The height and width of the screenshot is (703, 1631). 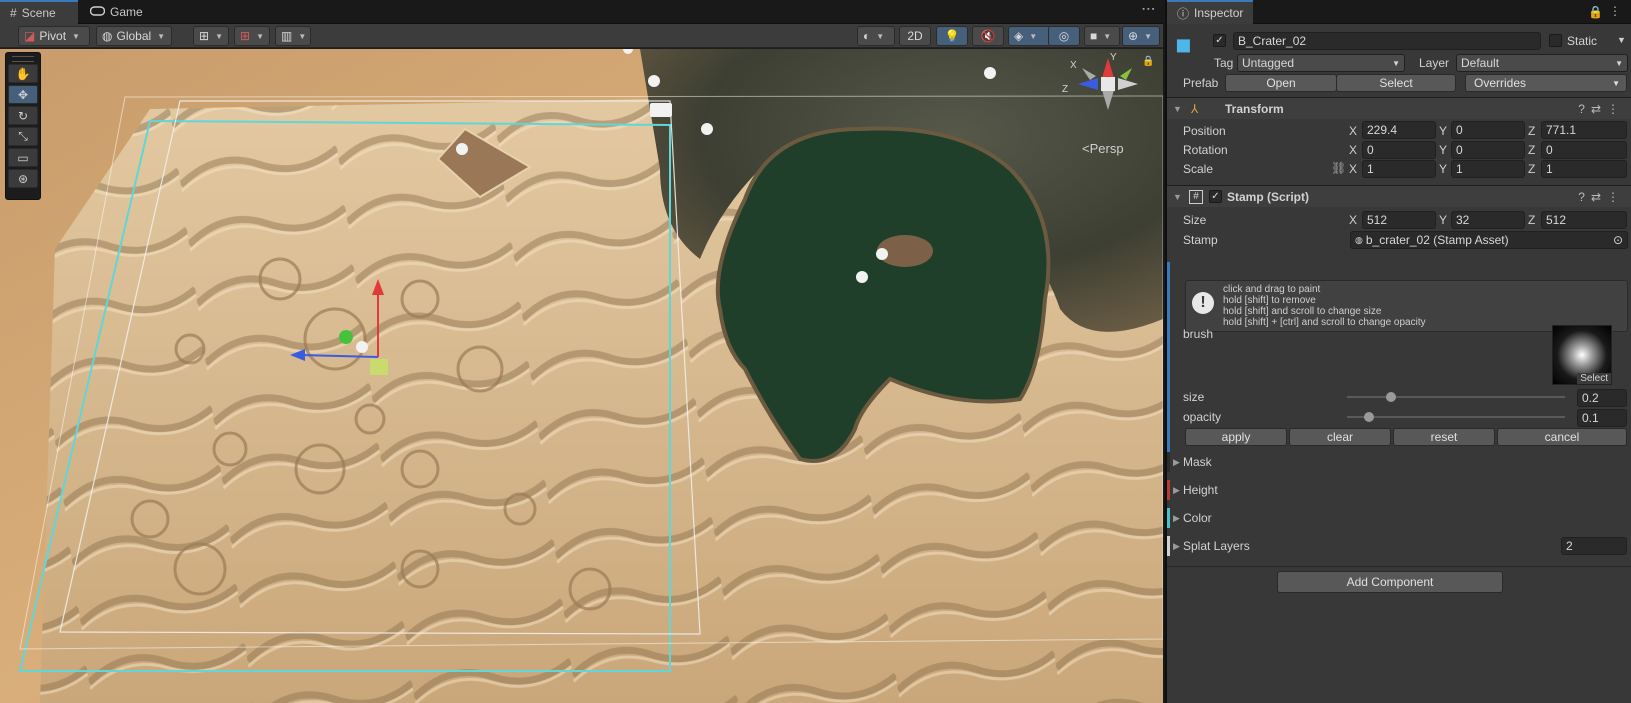 What do you see at coordinates (1203, 303) in the screenshot?
I see `warning-icon: !` at bounding box center [1203, 303].